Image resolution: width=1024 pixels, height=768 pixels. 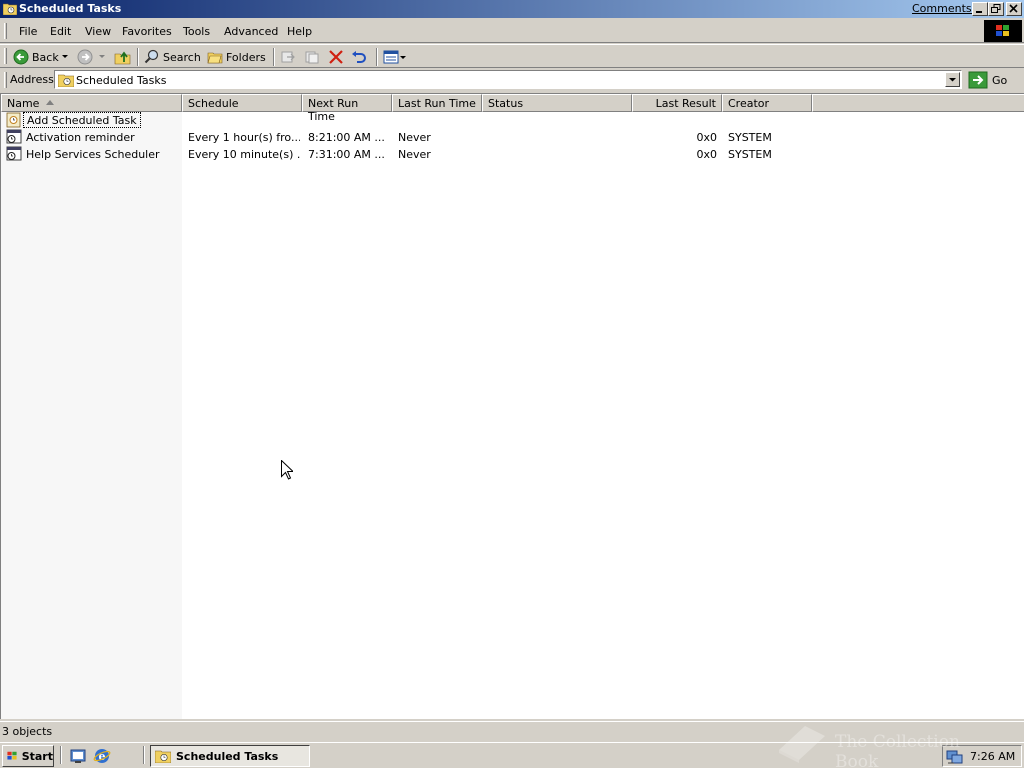 I want to click on column-header-next-run-time: Next Run Time, so click(x=347, y=108).